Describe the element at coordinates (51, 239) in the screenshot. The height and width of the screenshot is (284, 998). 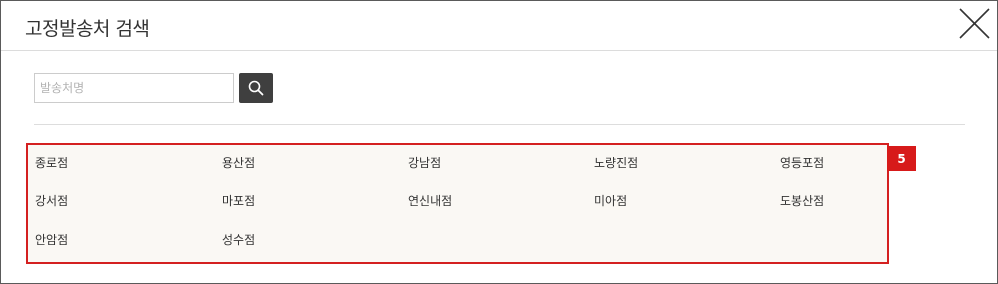
I see `result-item: 안암점` at that location.